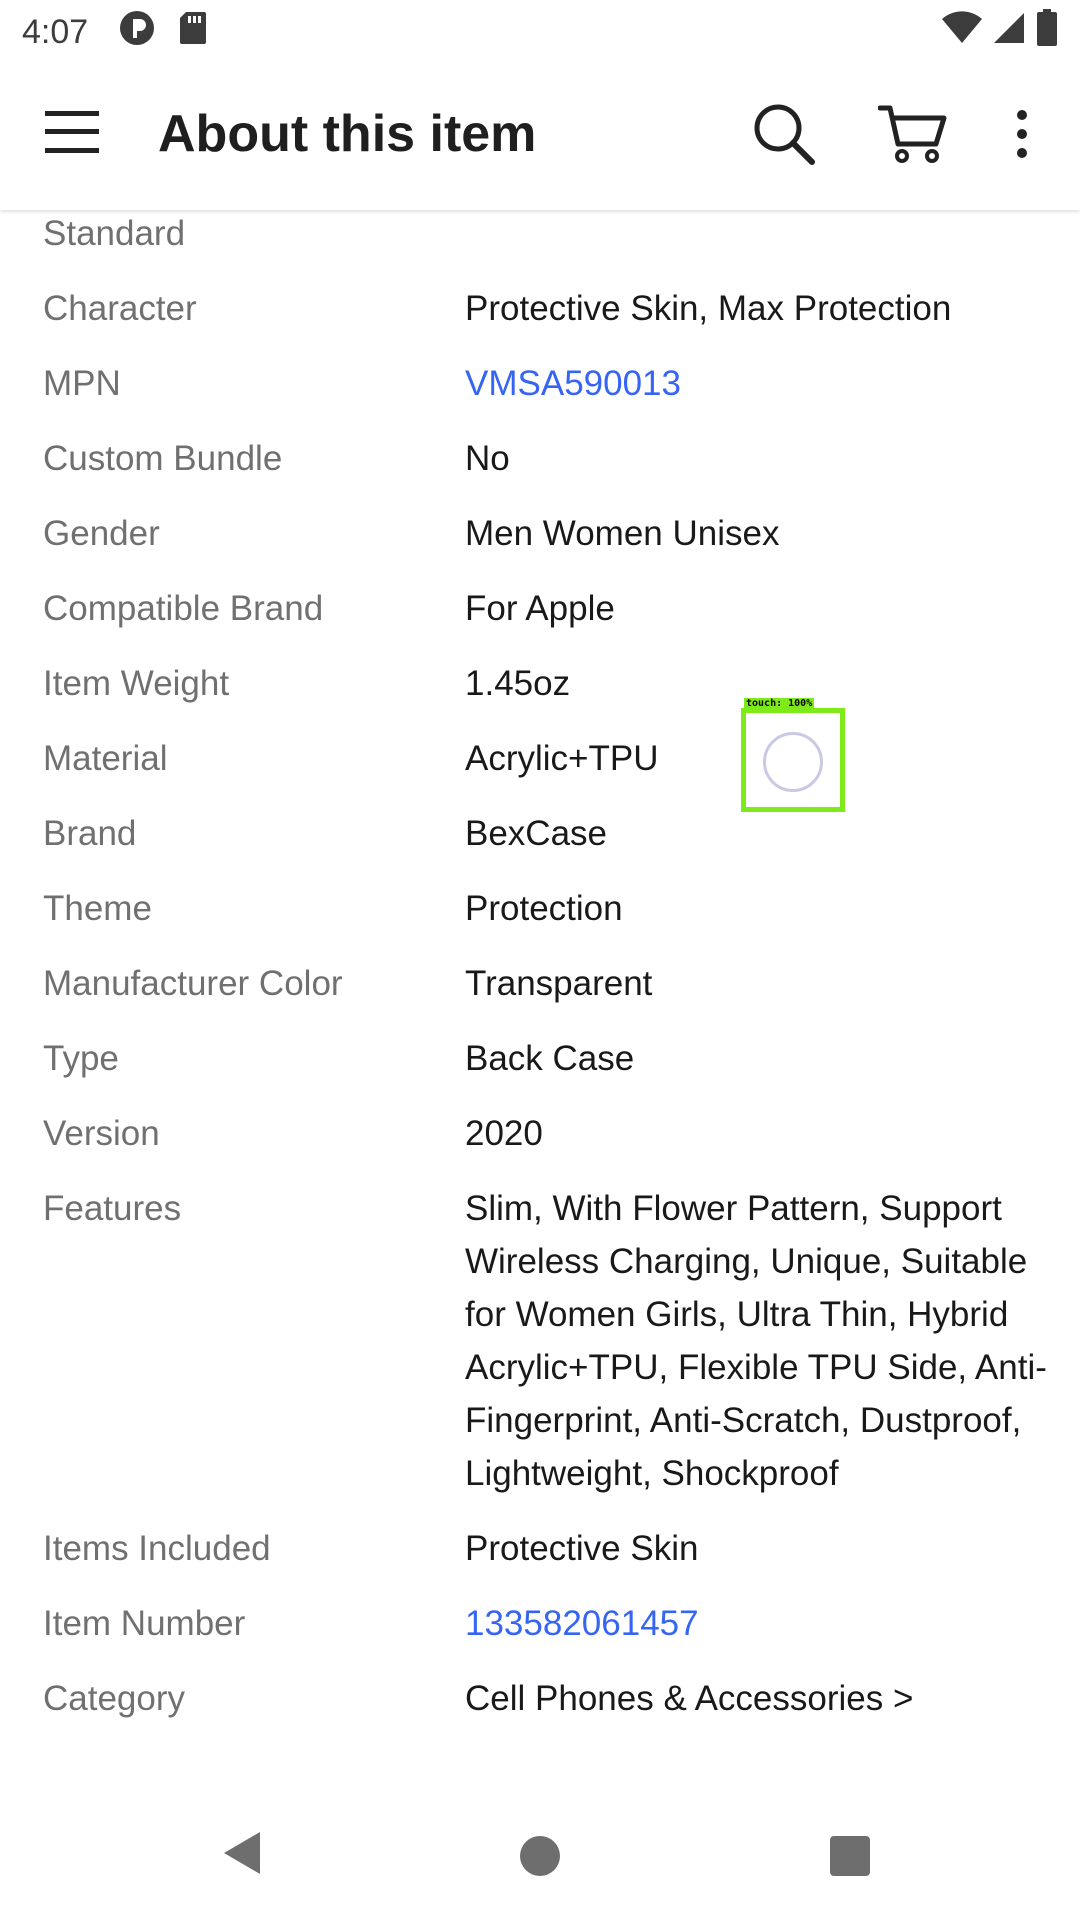 Image resolution: width=1080 pixels, height=1920 pixels. I want to click on touch-point, so click(793, 762).